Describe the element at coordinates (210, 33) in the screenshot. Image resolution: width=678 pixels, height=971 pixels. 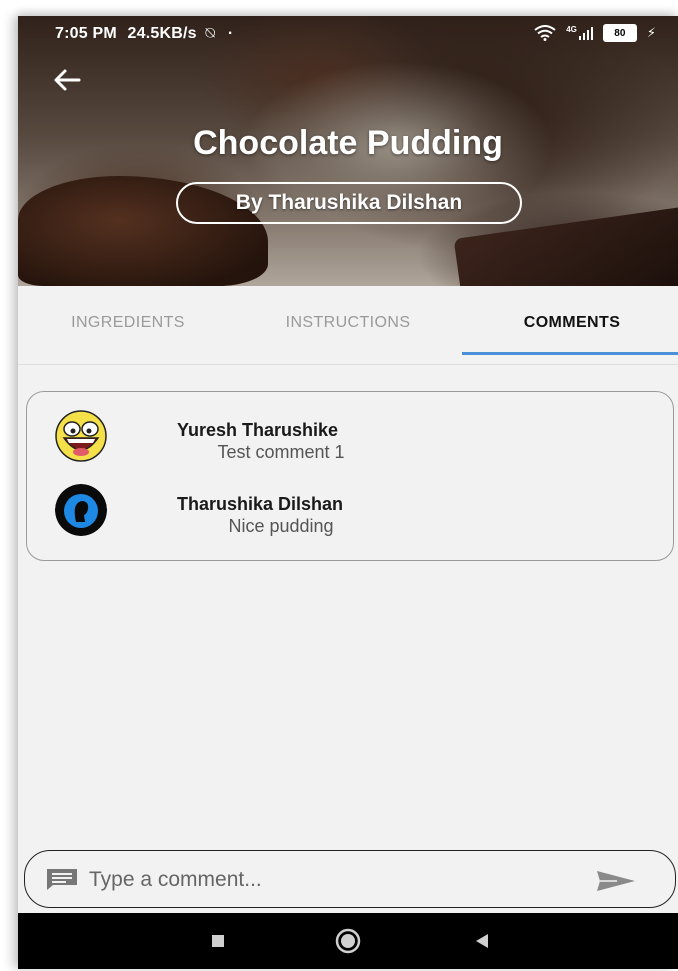
I see `mute-icon: ⍉` at that location.